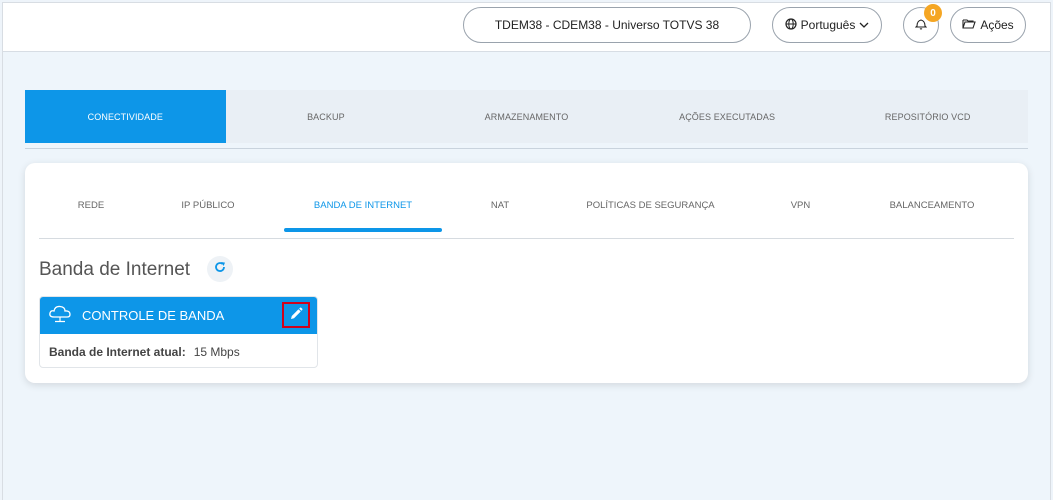 The image size is (1053, 500). I want to click on subtab-banda-de-internet: BANDA DE INTERNET, so click(363, 209).